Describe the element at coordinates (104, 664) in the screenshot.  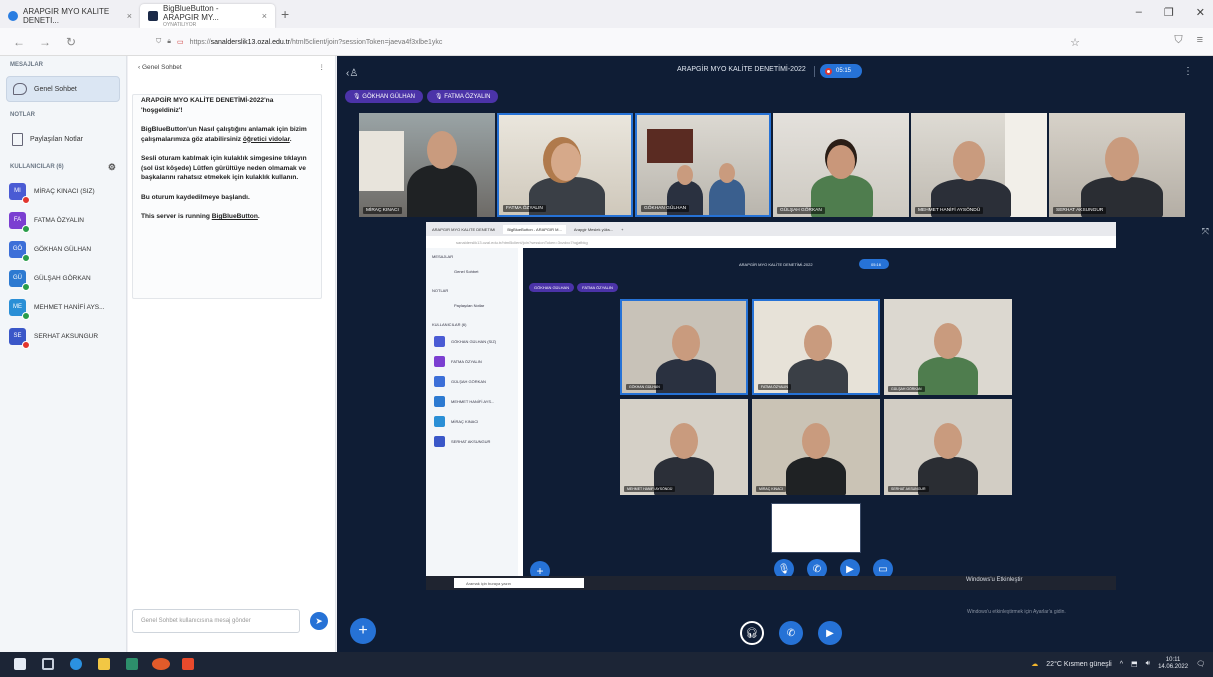
I see `explorer-icon` at that location.